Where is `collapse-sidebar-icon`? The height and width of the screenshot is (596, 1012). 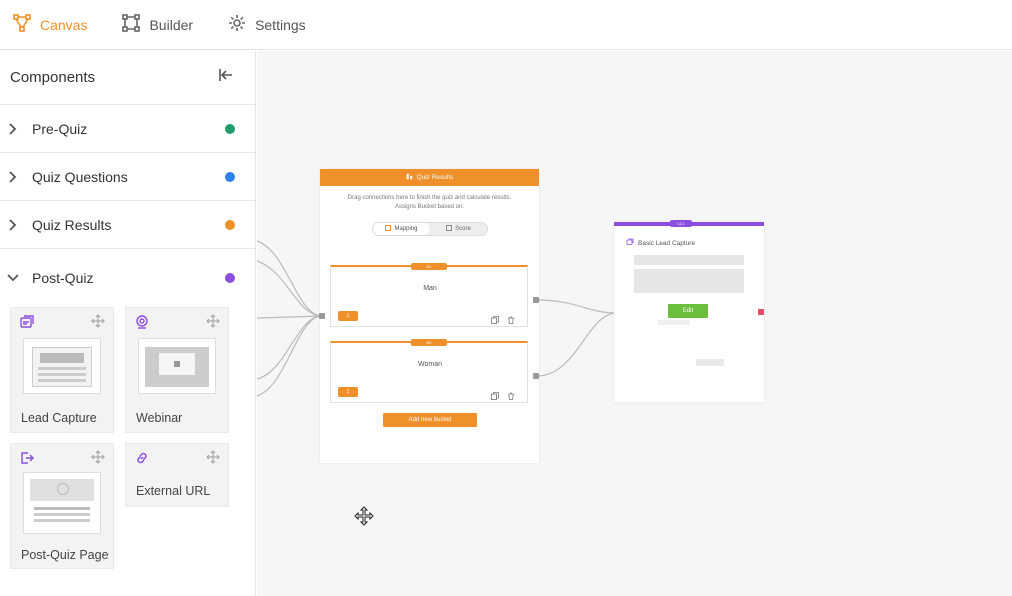
collapse-sidebar-icon is located at coordinates (226, 77).